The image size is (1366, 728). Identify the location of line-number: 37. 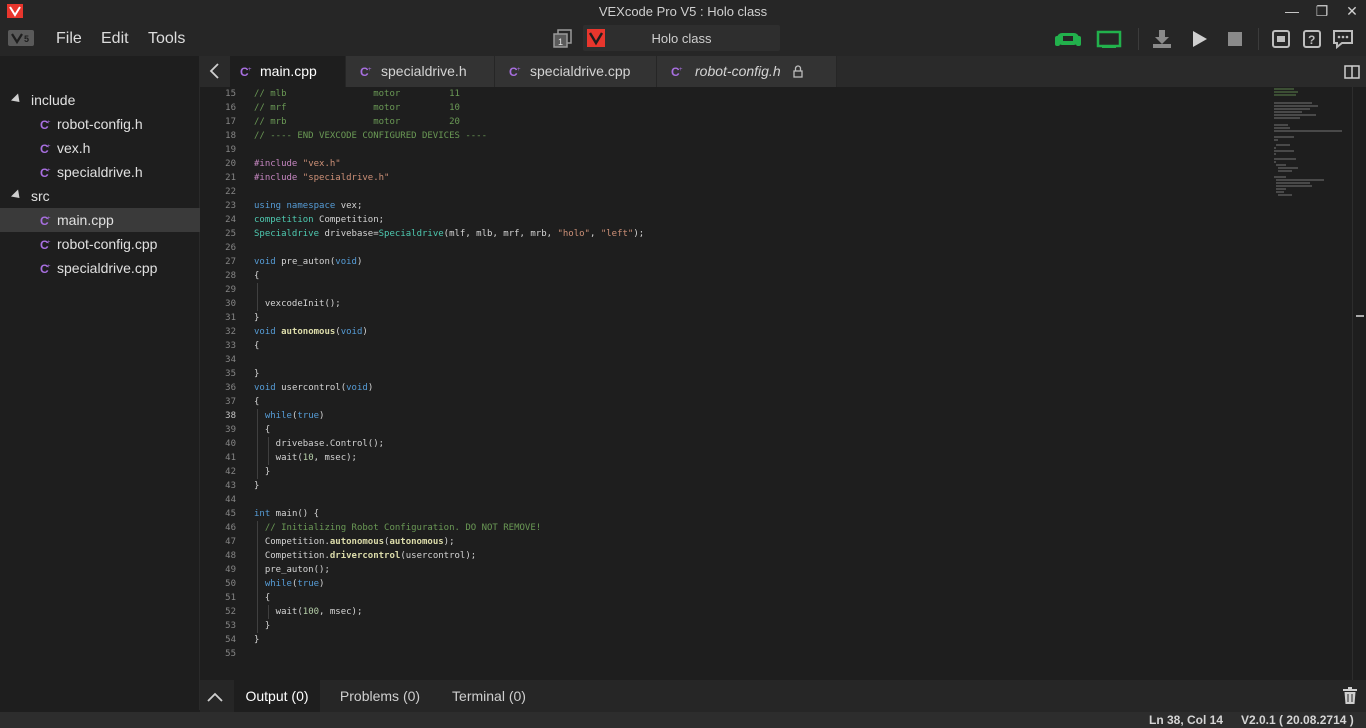
(230, 402).